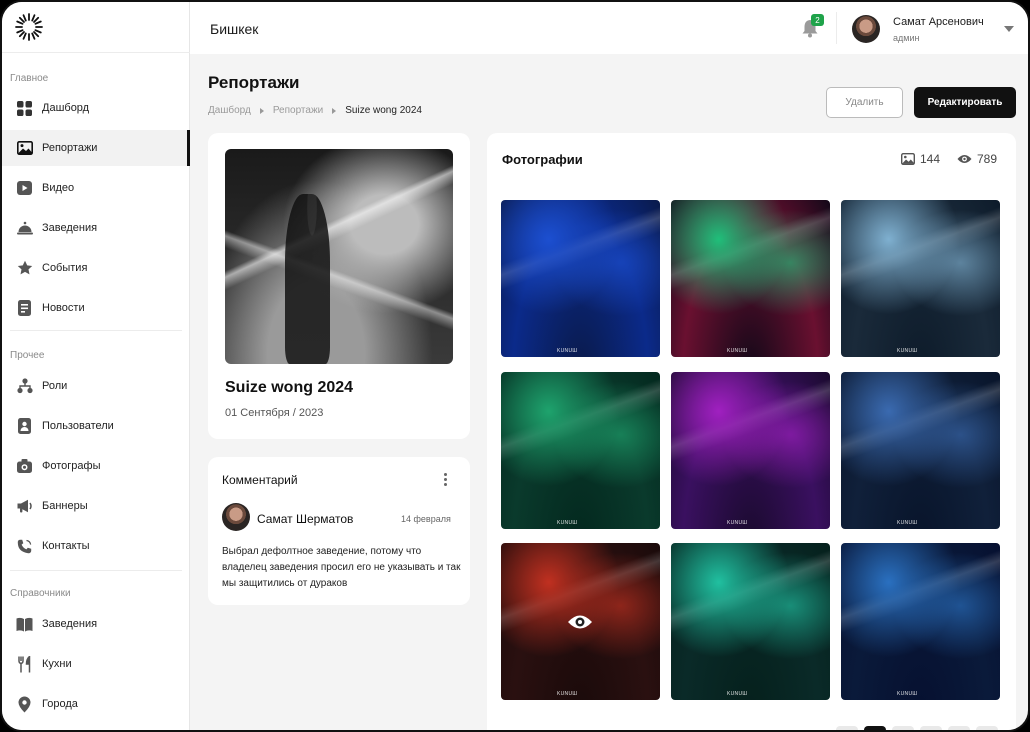  Describe the element at coordinates (817, 20) in the screenshot. I see `notification-badge: 2` at that location.